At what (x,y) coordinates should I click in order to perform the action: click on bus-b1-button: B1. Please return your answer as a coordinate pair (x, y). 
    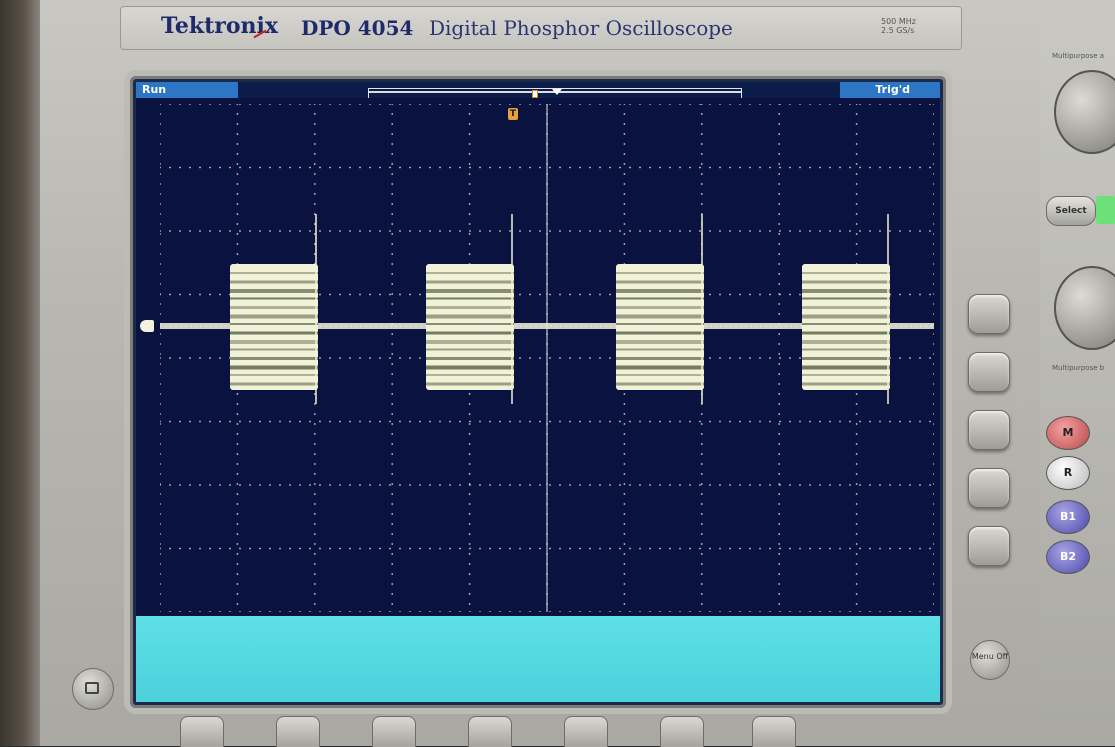
    Looking at the image, I should click on (1068, 517).